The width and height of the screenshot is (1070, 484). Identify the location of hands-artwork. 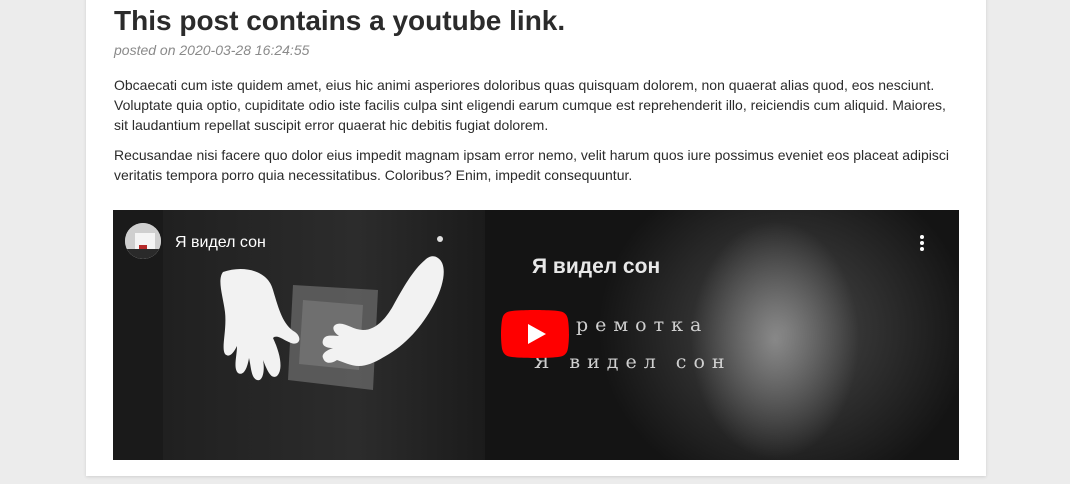
(332, 313).